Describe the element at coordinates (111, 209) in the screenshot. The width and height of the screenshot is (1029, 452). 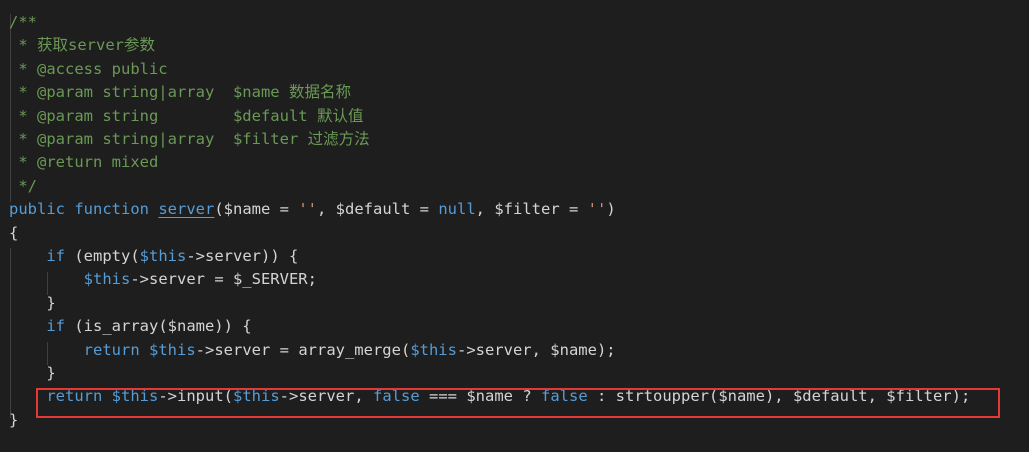
I see `code-token-keyword: function` at that location.